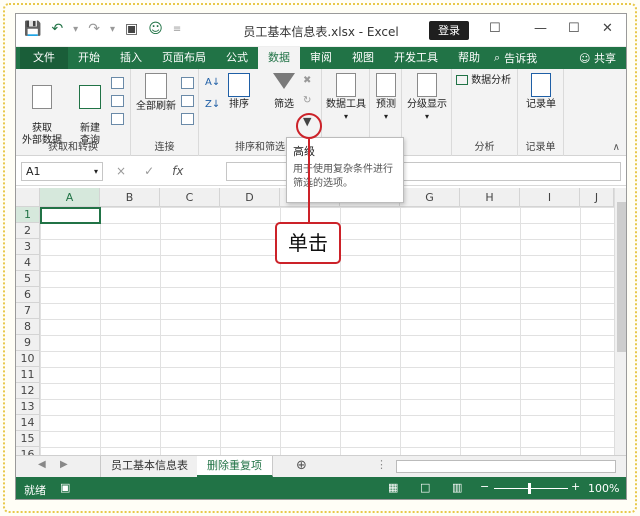 This screenshot has width=640, height=516. Describe the element at coordinates (62, 171) in the screenshot. I see `name-box: A1 ▾` at that location.